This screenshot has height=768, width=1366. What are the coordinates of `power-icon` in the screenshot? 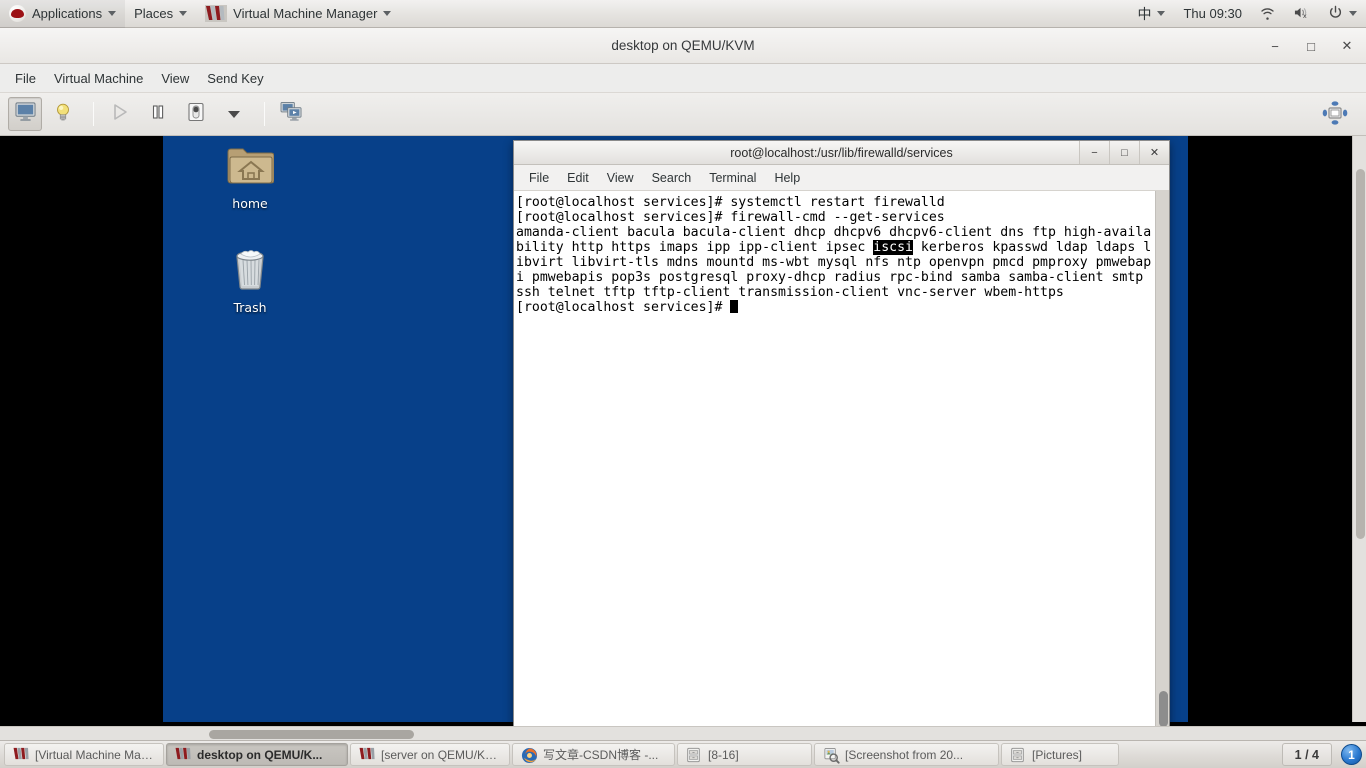 It's located at (1335, 14).